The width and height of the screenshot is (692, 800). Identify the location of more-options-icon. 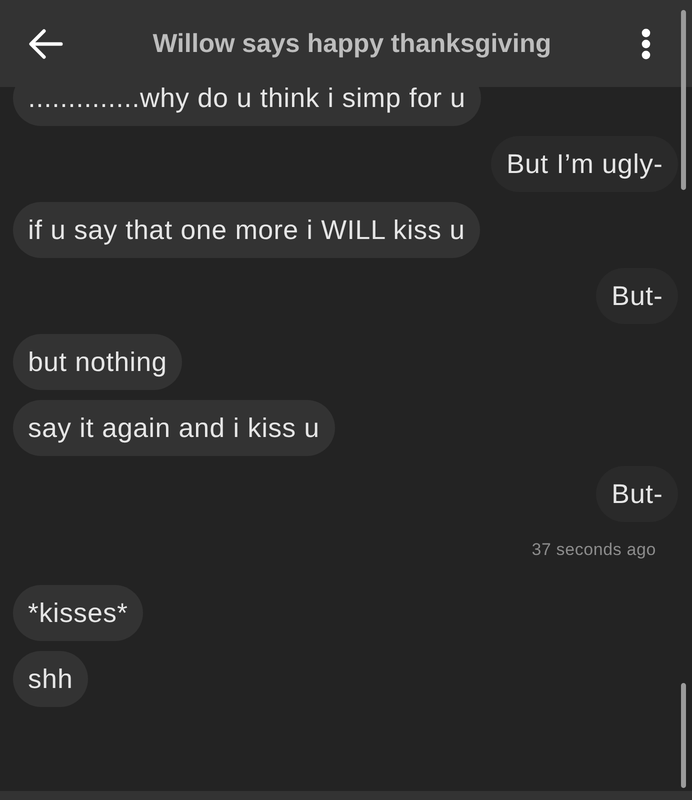
(646, 44).